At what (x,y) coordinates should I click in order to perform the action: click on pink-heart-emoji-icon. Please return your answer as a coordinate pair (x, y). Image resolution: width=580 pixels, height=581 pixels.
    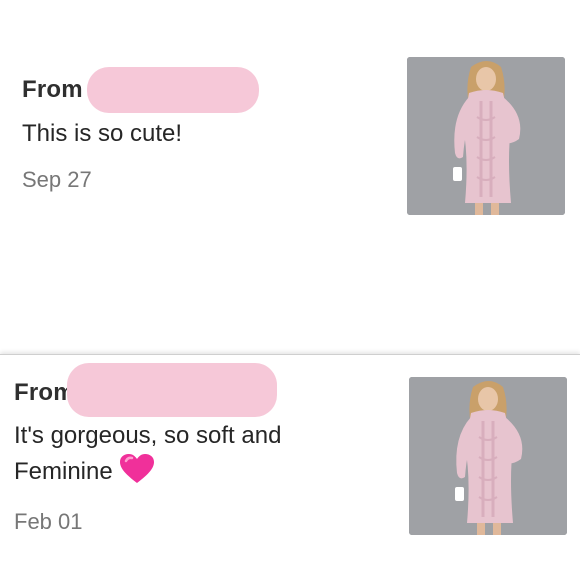
    Looking at the image, I should click on (137, 469).